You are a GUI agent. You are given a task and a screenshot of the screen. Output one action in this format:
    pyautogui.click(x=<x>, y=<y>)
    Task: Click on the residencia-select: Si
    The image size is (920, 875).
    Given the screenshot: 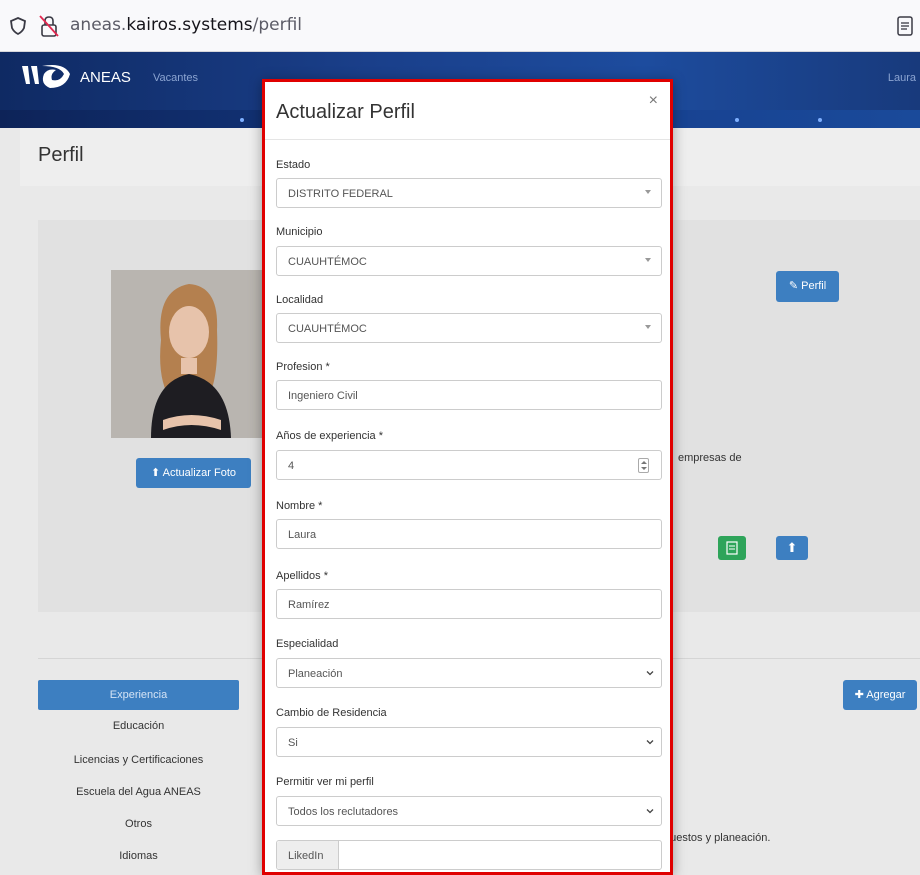 What is the action you would take?
    pyautogui.click(x=469, y=742)
    